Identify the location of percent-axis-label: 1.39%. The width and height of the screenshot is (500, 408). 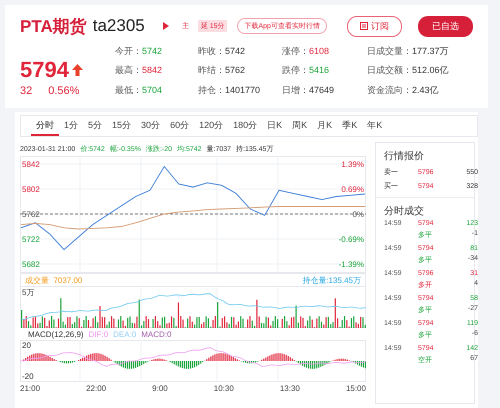
(352, 164).